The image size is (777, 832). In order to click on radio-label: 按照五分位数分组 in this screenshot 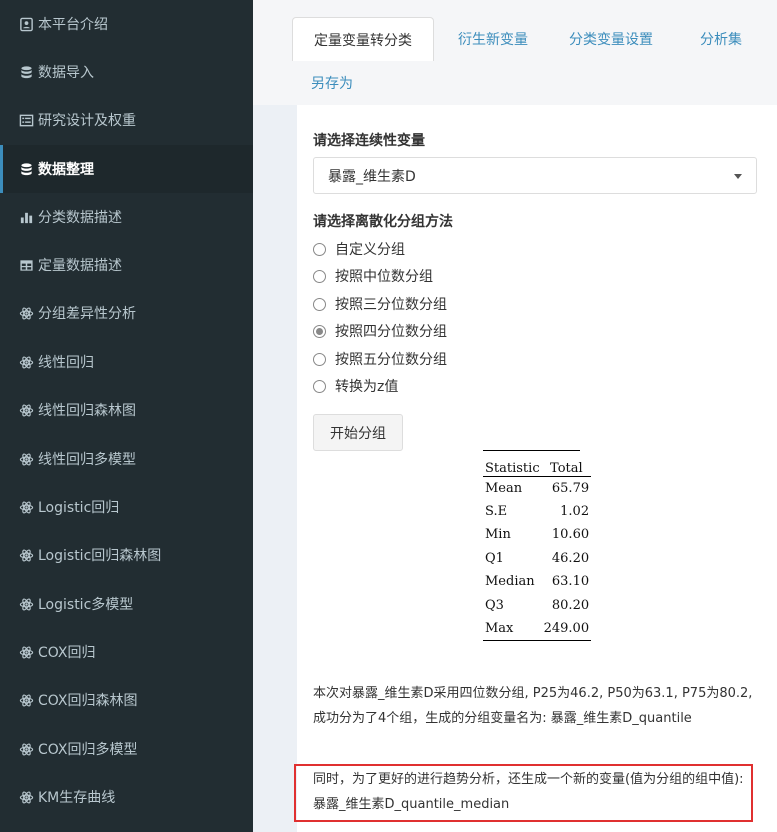, I will do `click(391, 360)`.